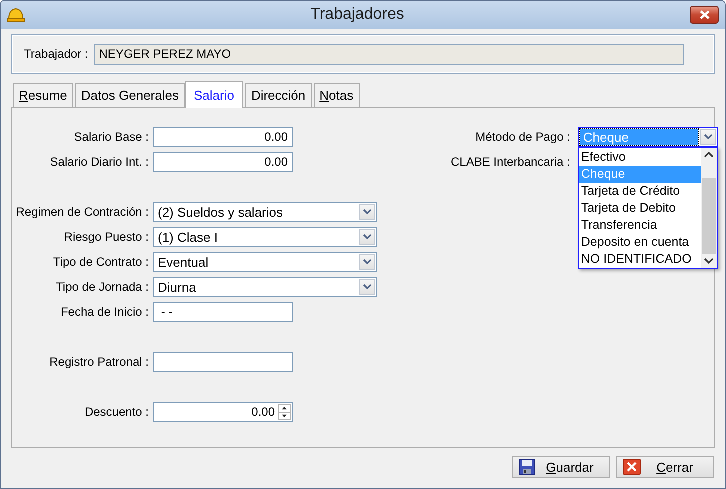  I want to click on close-button: Cerrar, so click(665, 467).